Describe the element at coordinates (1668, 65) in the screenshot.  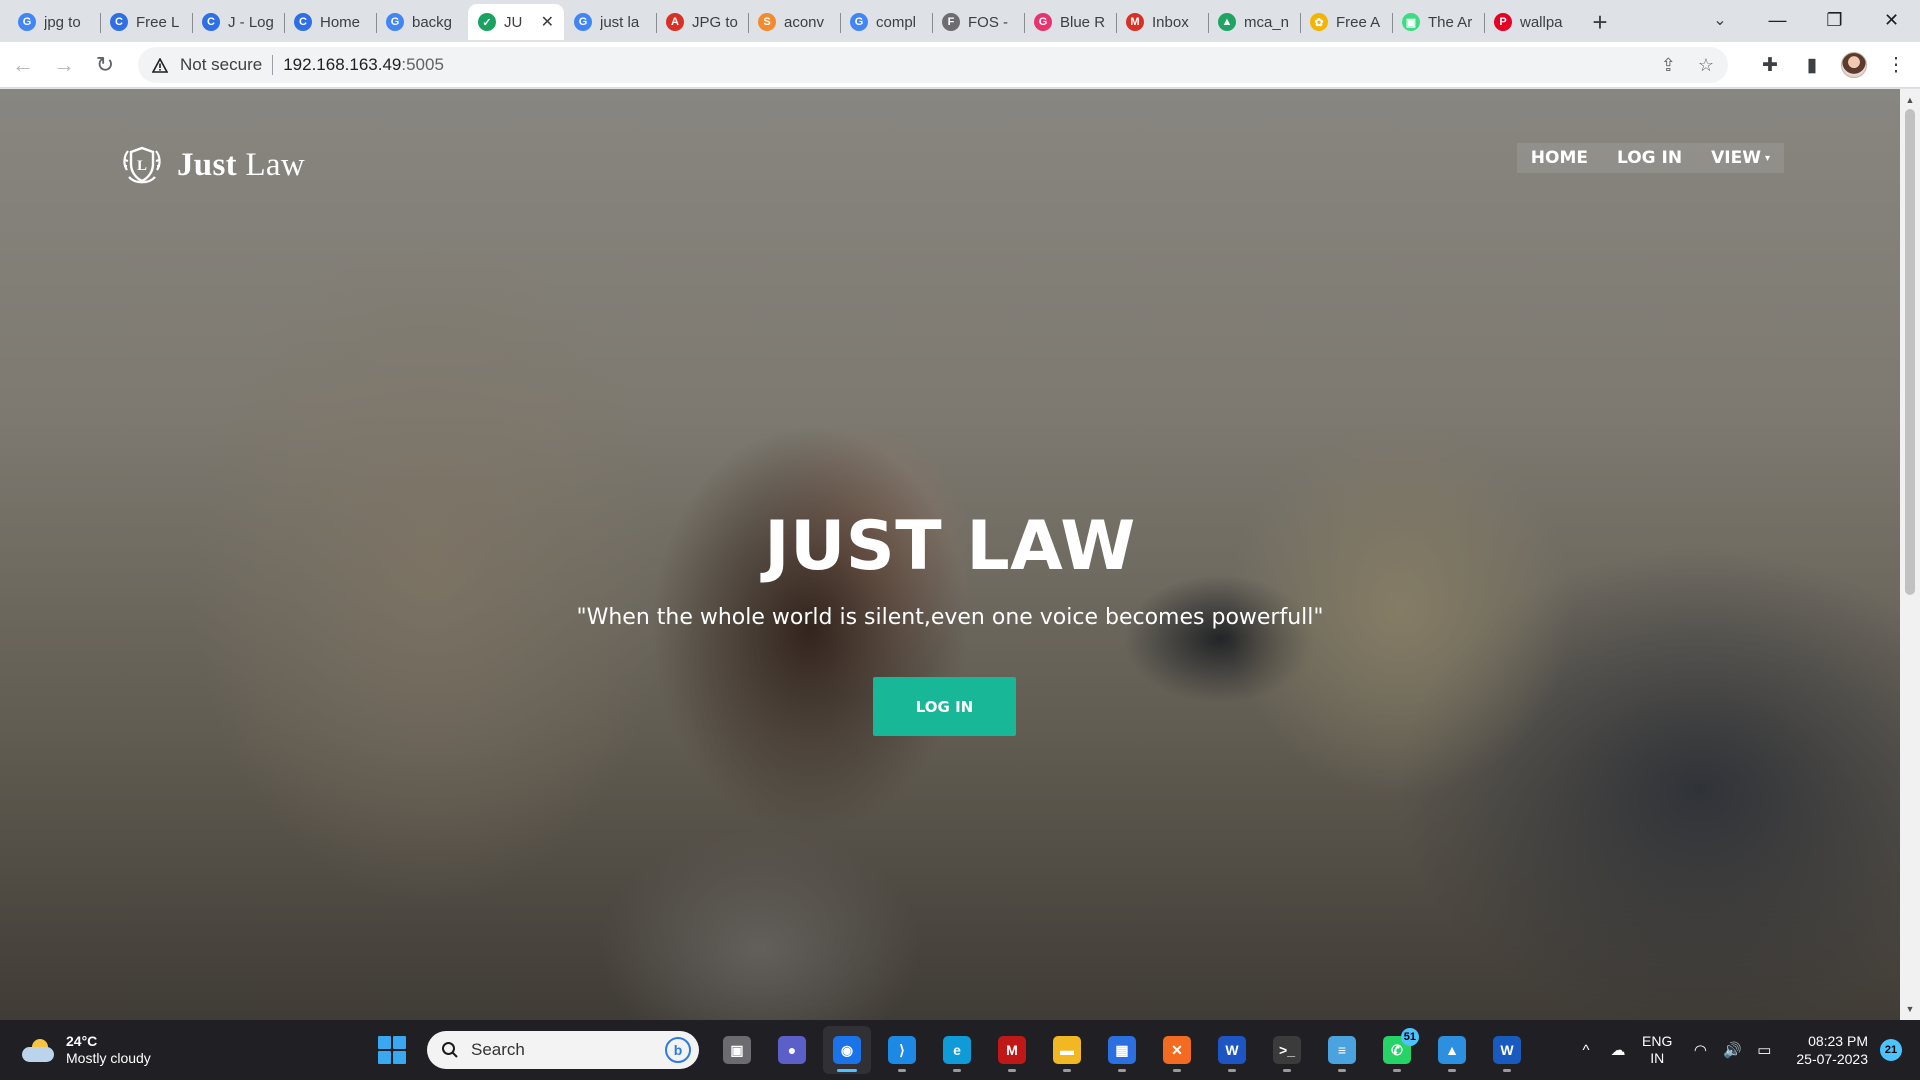
I see `share-icon: ⇪` at that location.